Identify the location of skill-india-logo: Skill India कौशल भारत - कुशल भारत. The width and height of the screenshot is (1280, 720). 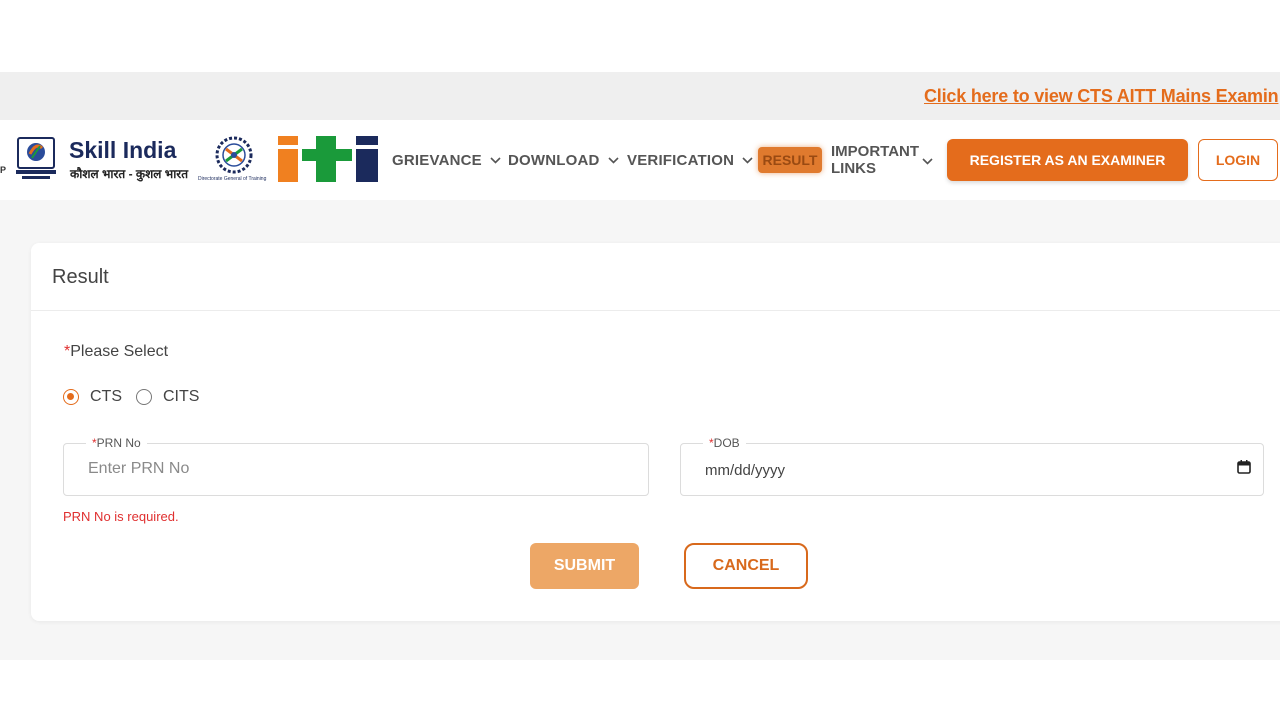
(102, 159).